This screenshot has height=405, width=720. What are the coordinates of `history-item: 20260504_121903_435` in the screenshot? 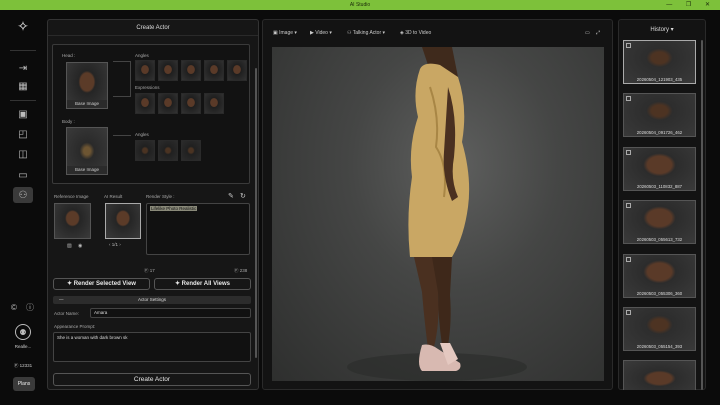 It's located at (659, 62).